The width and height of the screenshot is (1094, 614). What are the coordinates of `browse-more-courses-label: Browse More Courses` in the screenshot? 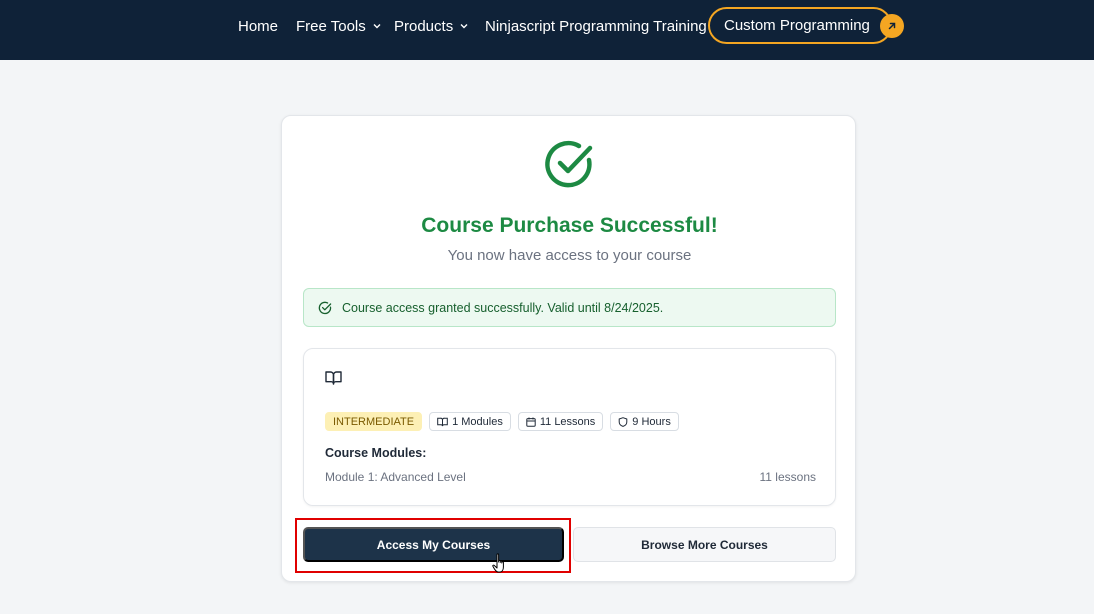 It's located at (704, 544).